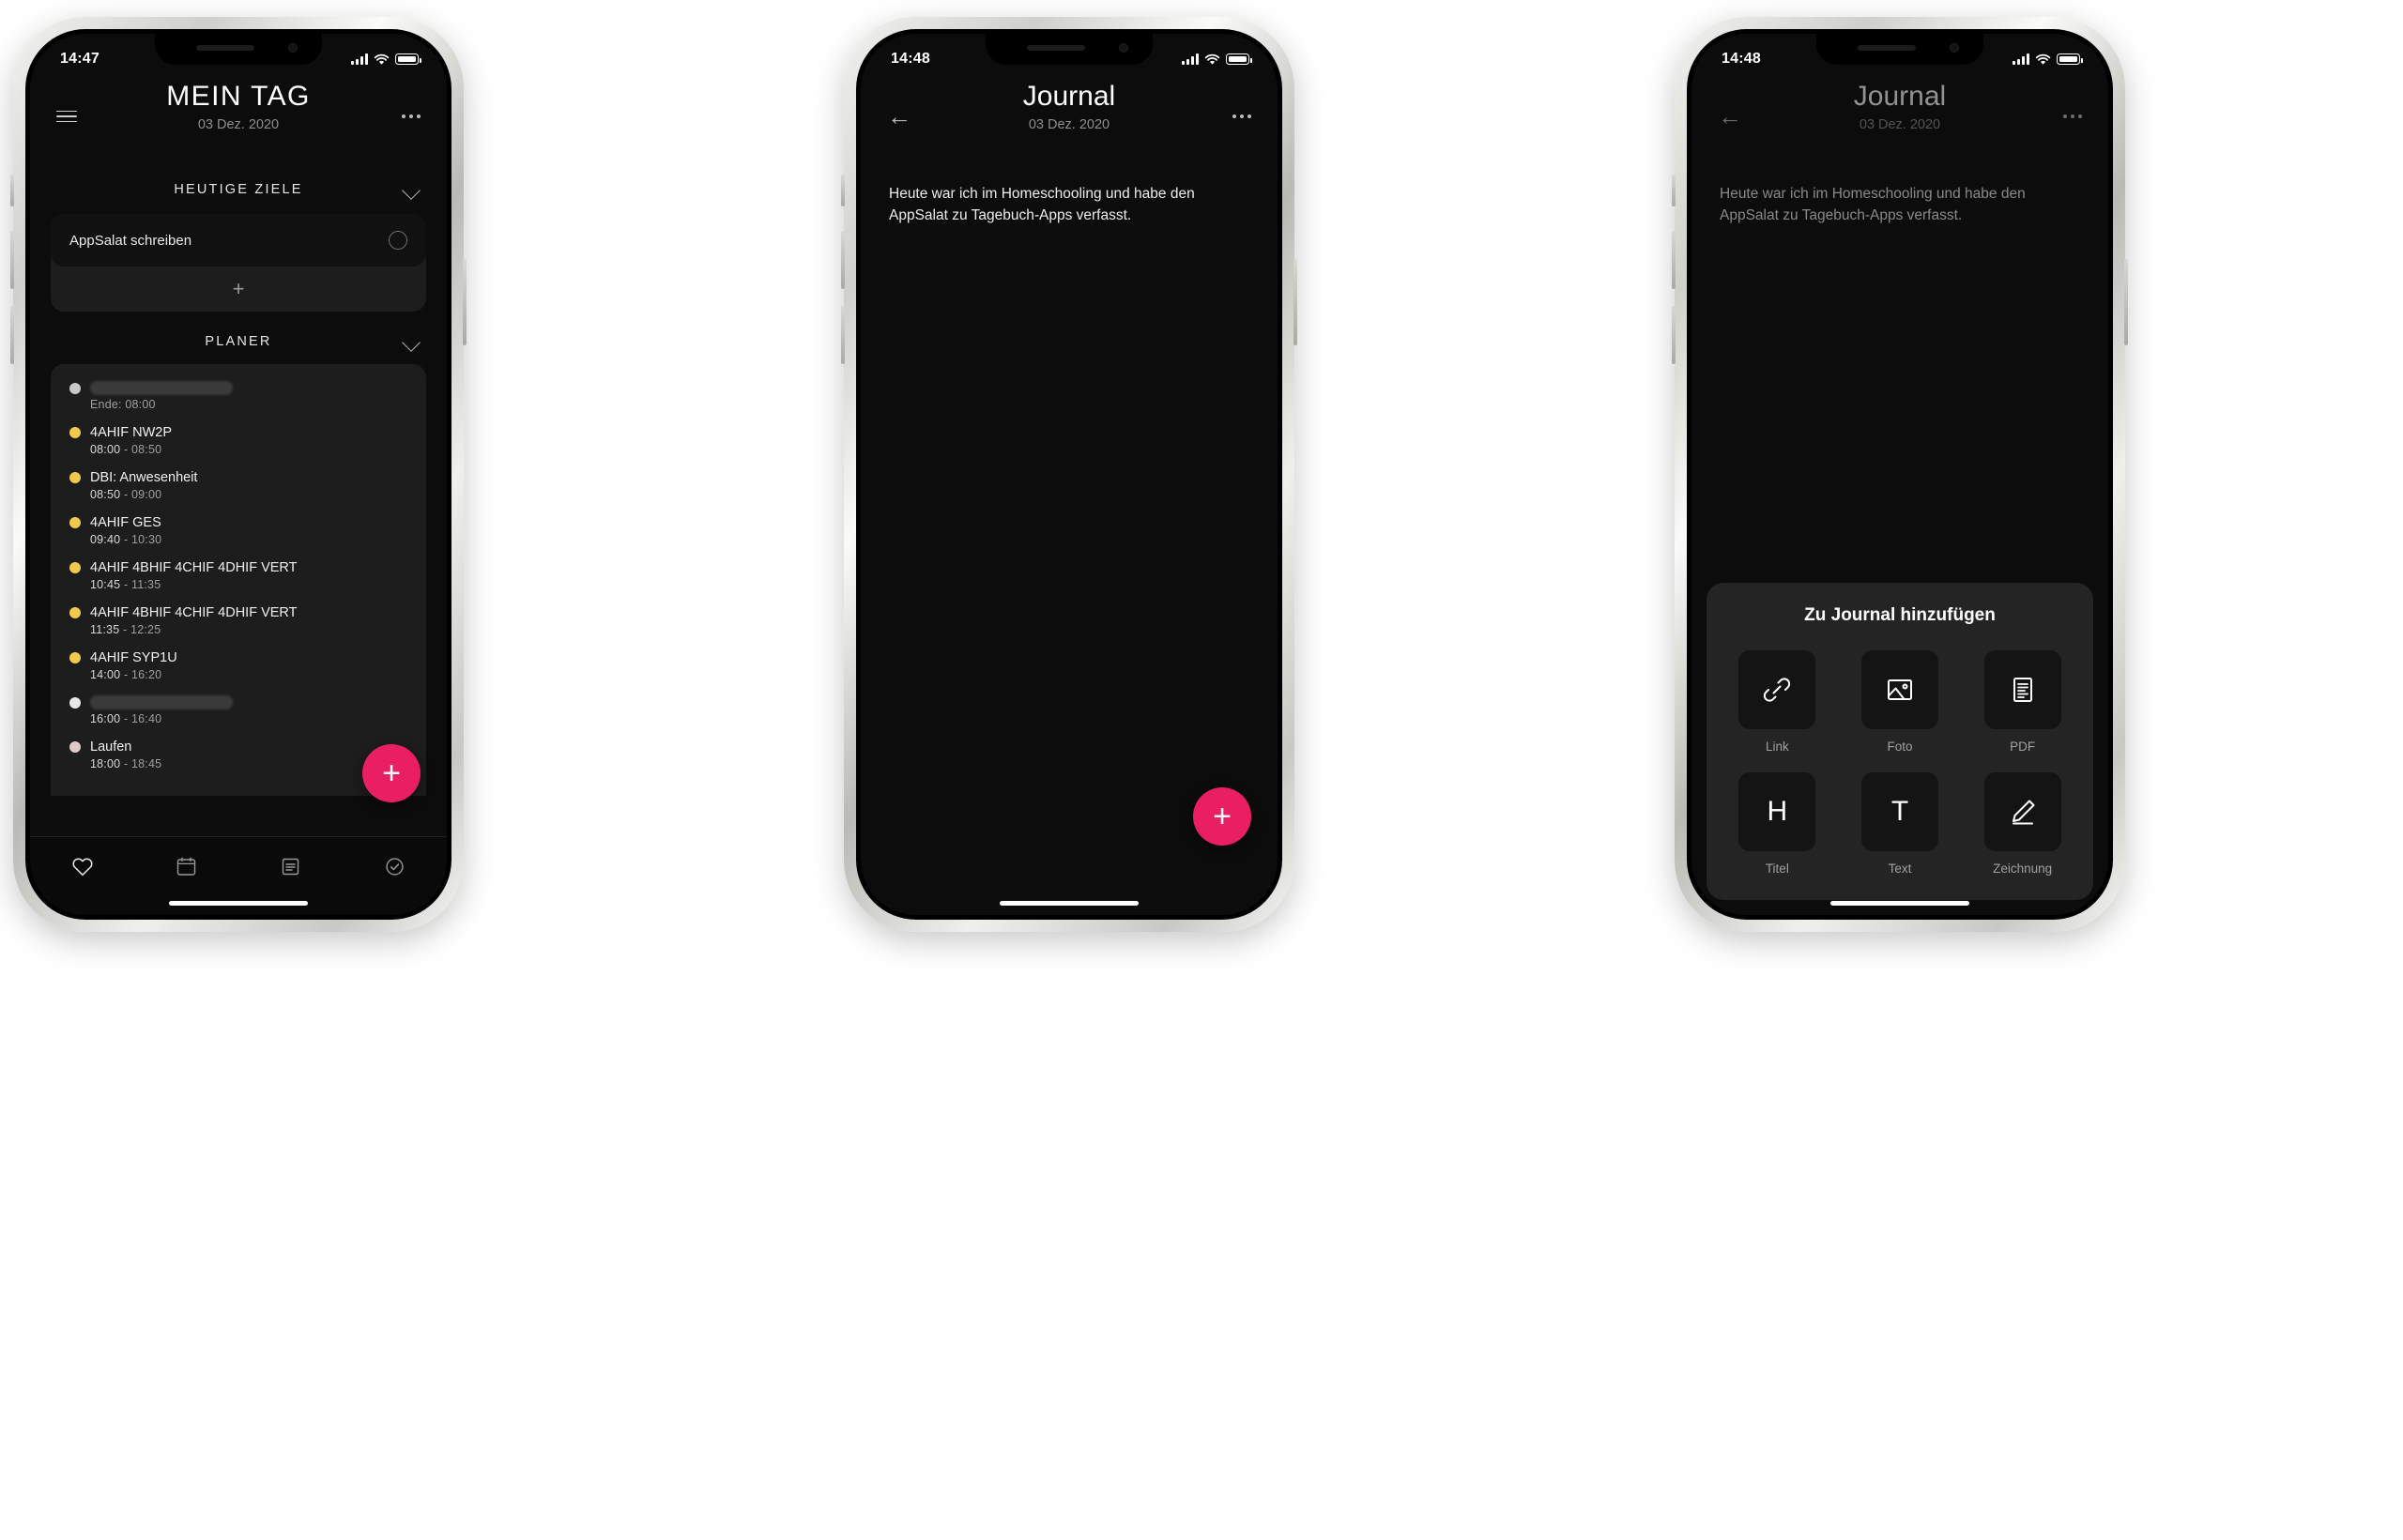 The width and height of the screenshot is (2403, 1540). Describe the element at coordinates (396, 866) in the screenshot. I see `tab-tasks` at that location.